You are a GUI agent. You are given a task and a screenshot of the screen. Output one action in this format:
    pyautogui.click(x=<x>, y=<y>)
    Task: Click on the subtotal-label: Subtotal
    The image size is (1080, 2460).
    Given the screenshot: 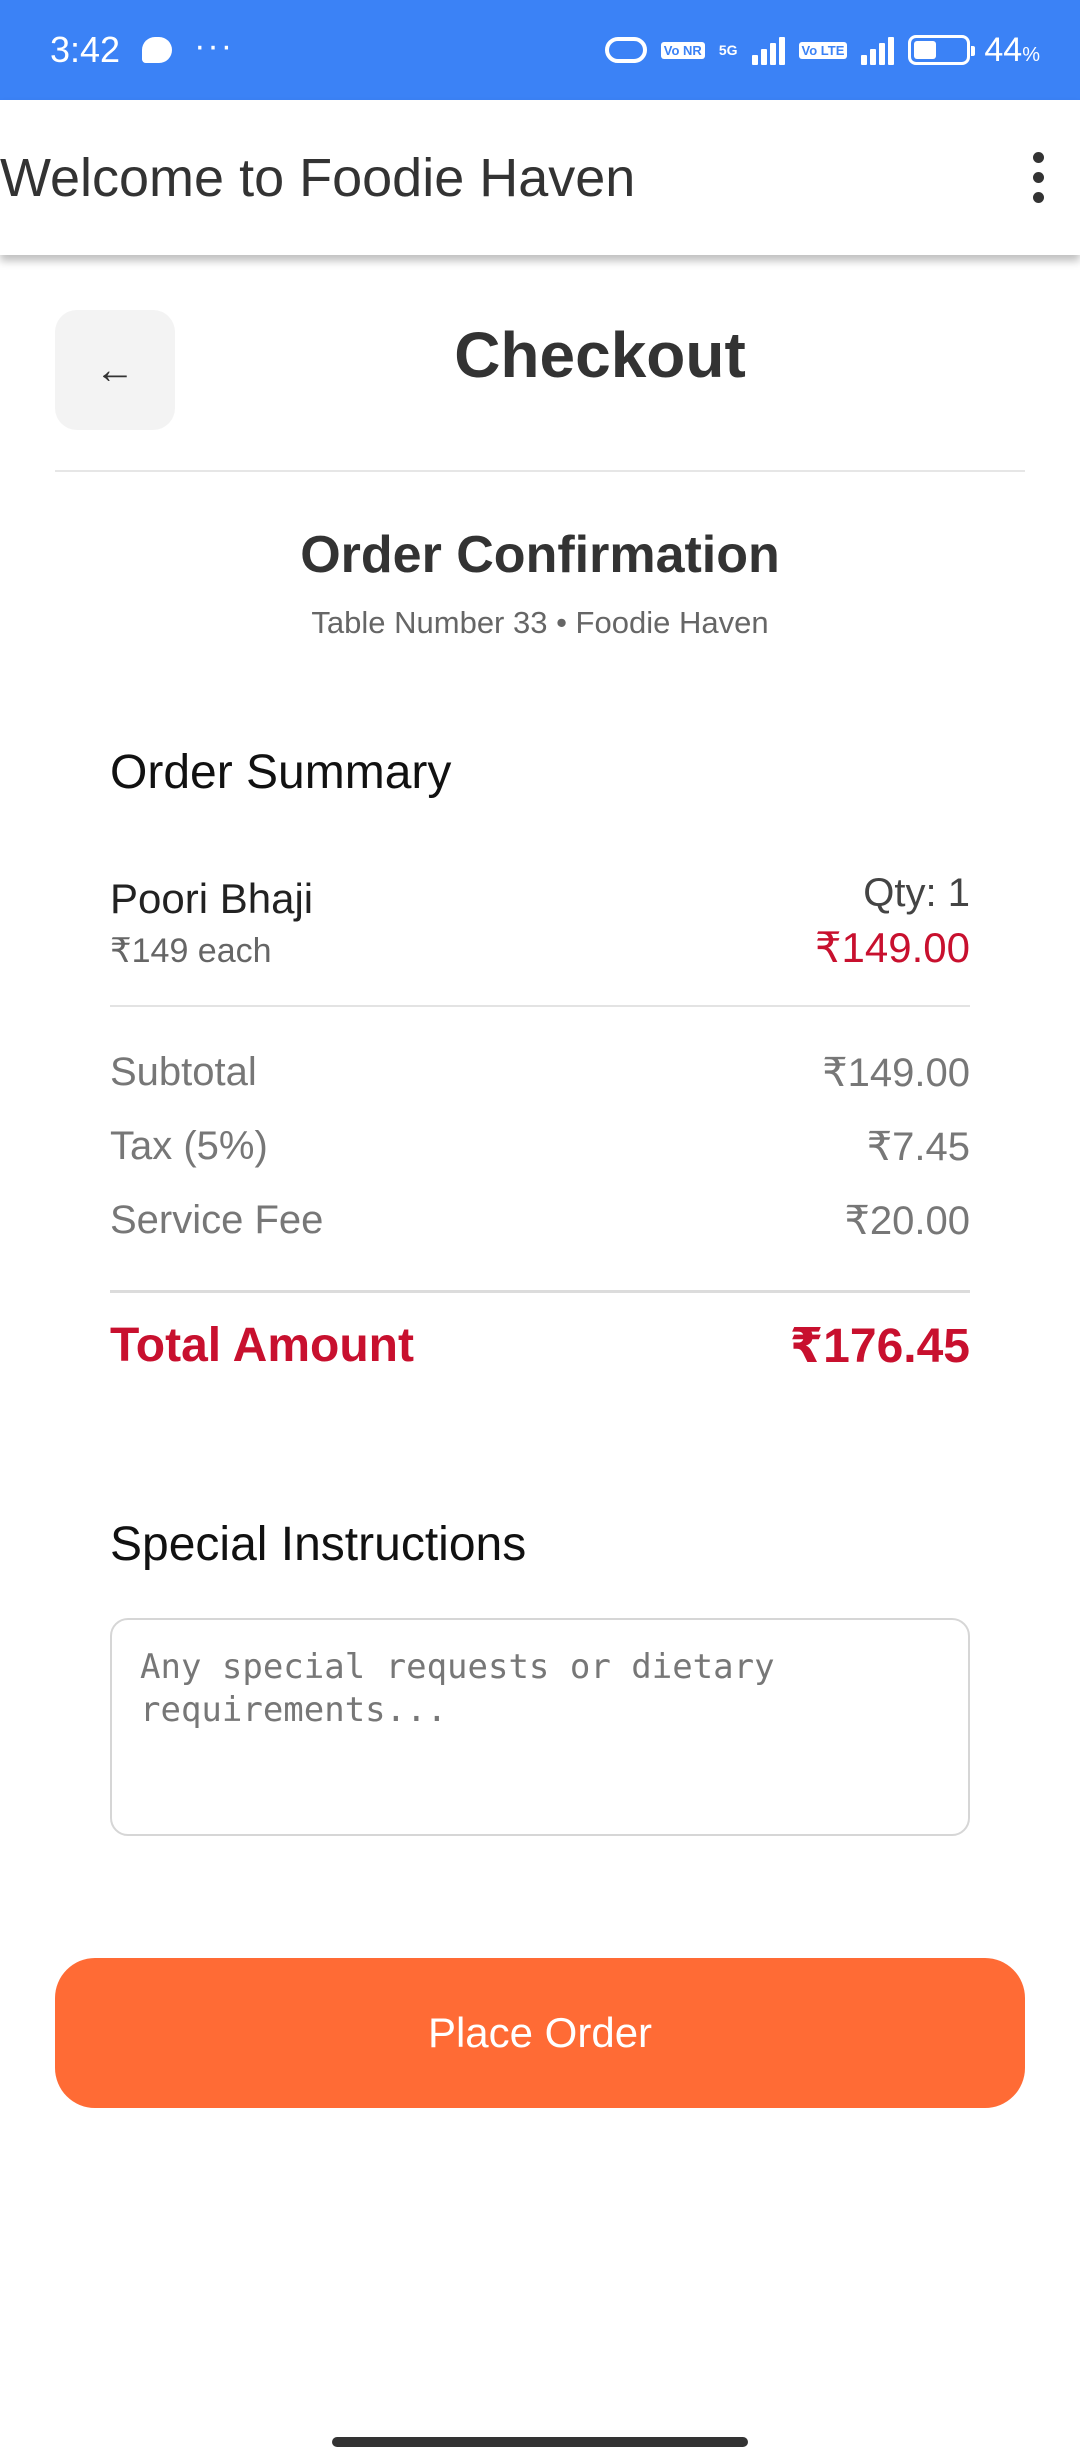 What is the action you would take?
    pyautogui.click(x=183, y=1072)
    